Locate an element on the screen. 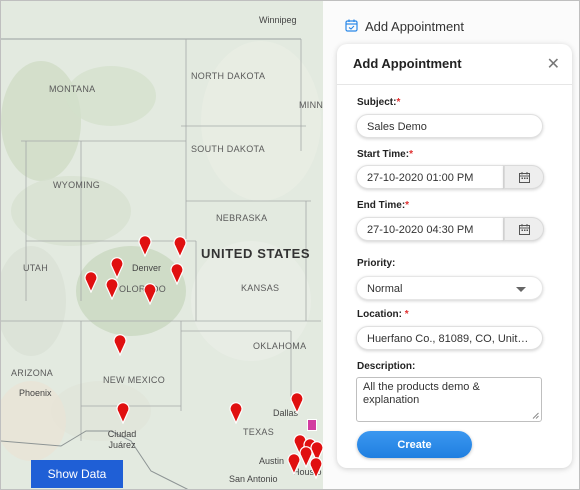  description-label: Description: is located at coordinates (386, 366).